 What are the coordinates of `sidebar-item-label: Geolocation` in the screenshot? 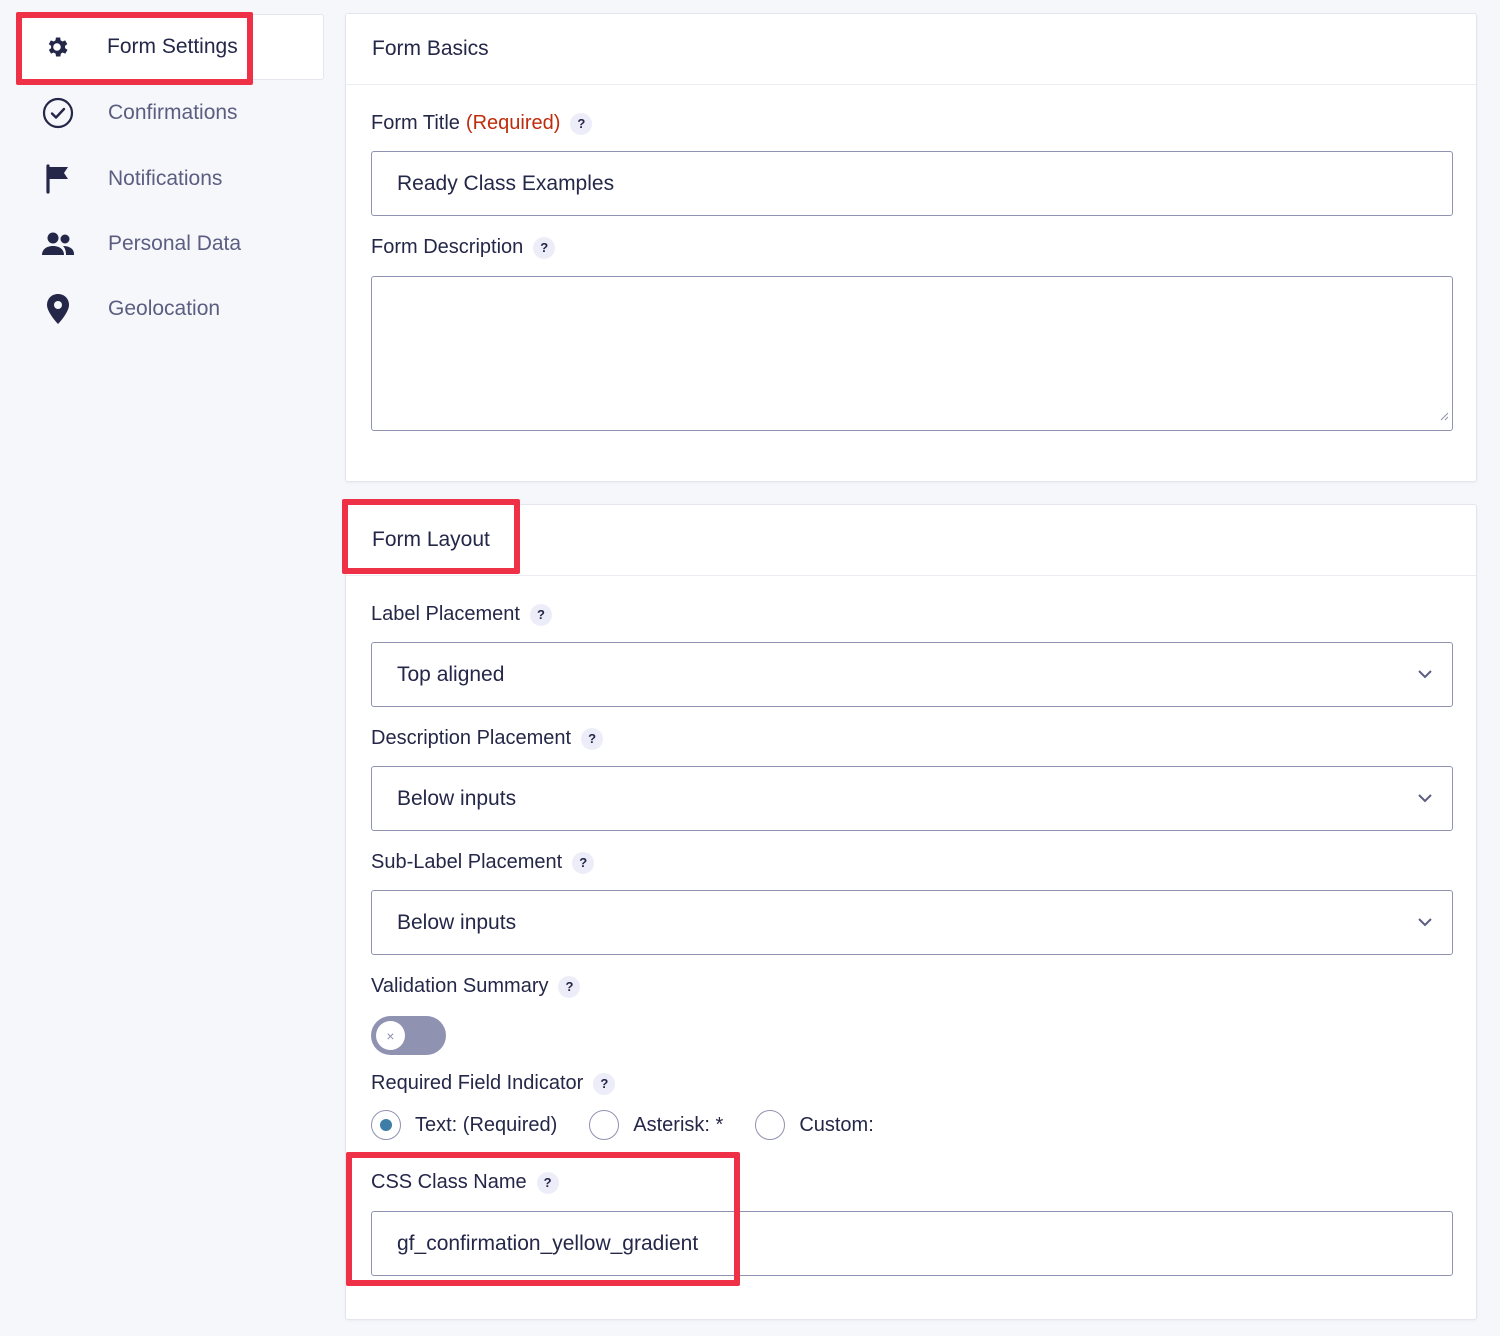 It's located at (164, 308).